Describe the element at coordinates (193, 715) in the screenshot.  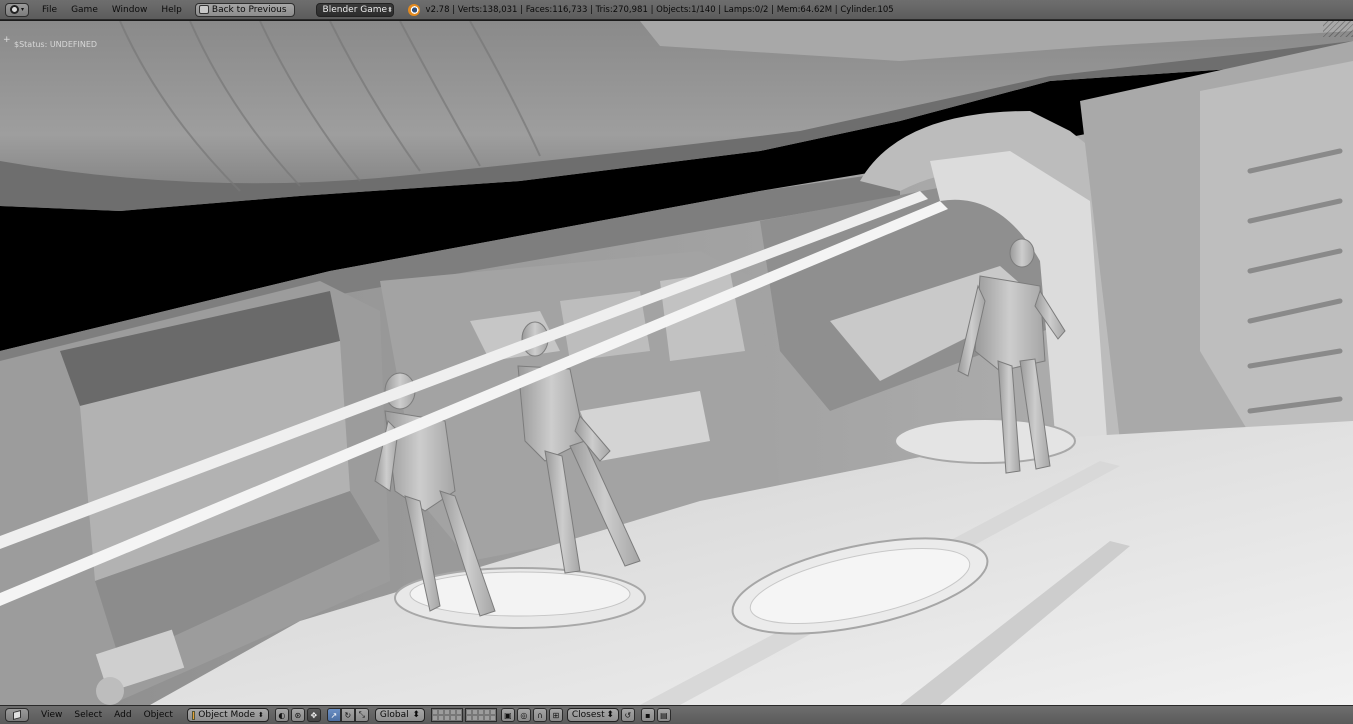
I see `object-mode-icon` at that location.